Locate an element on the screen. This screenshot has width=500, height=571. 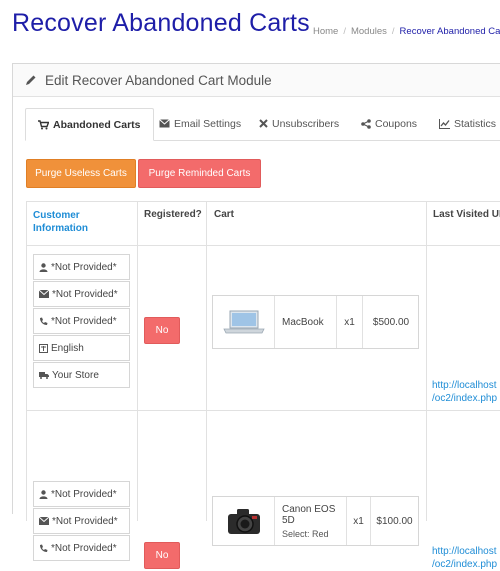
pencil-icon is located at coordinates (31, 80).